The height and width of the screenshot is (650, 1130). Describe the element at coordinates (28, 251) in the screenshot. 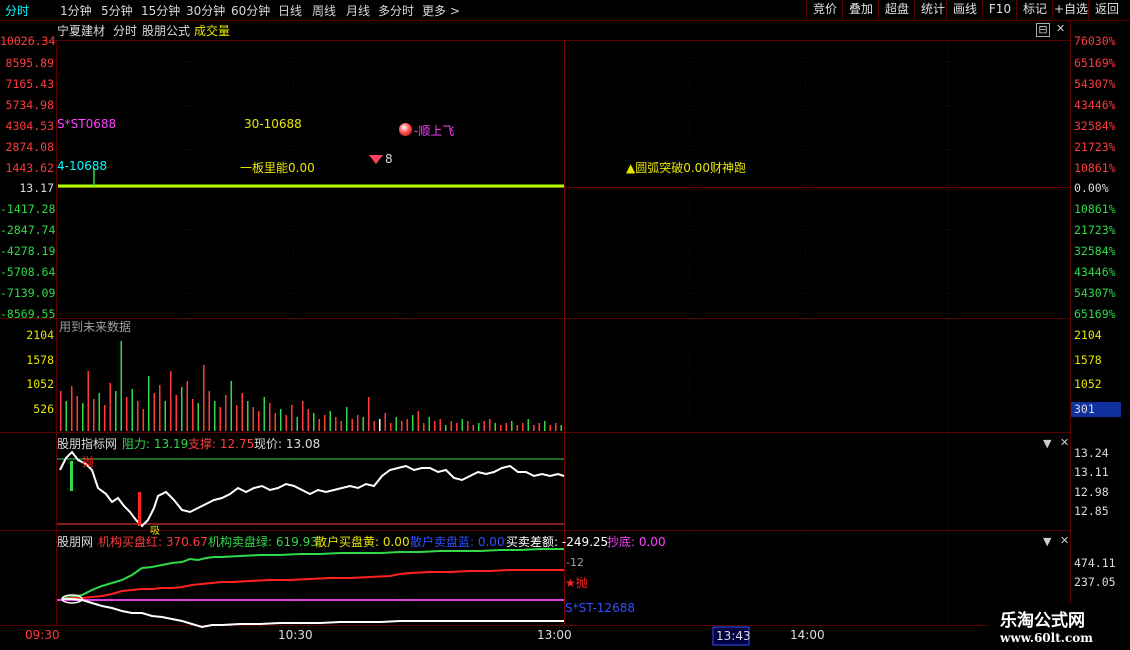

I see `price-tick: -4278.19` at that location.